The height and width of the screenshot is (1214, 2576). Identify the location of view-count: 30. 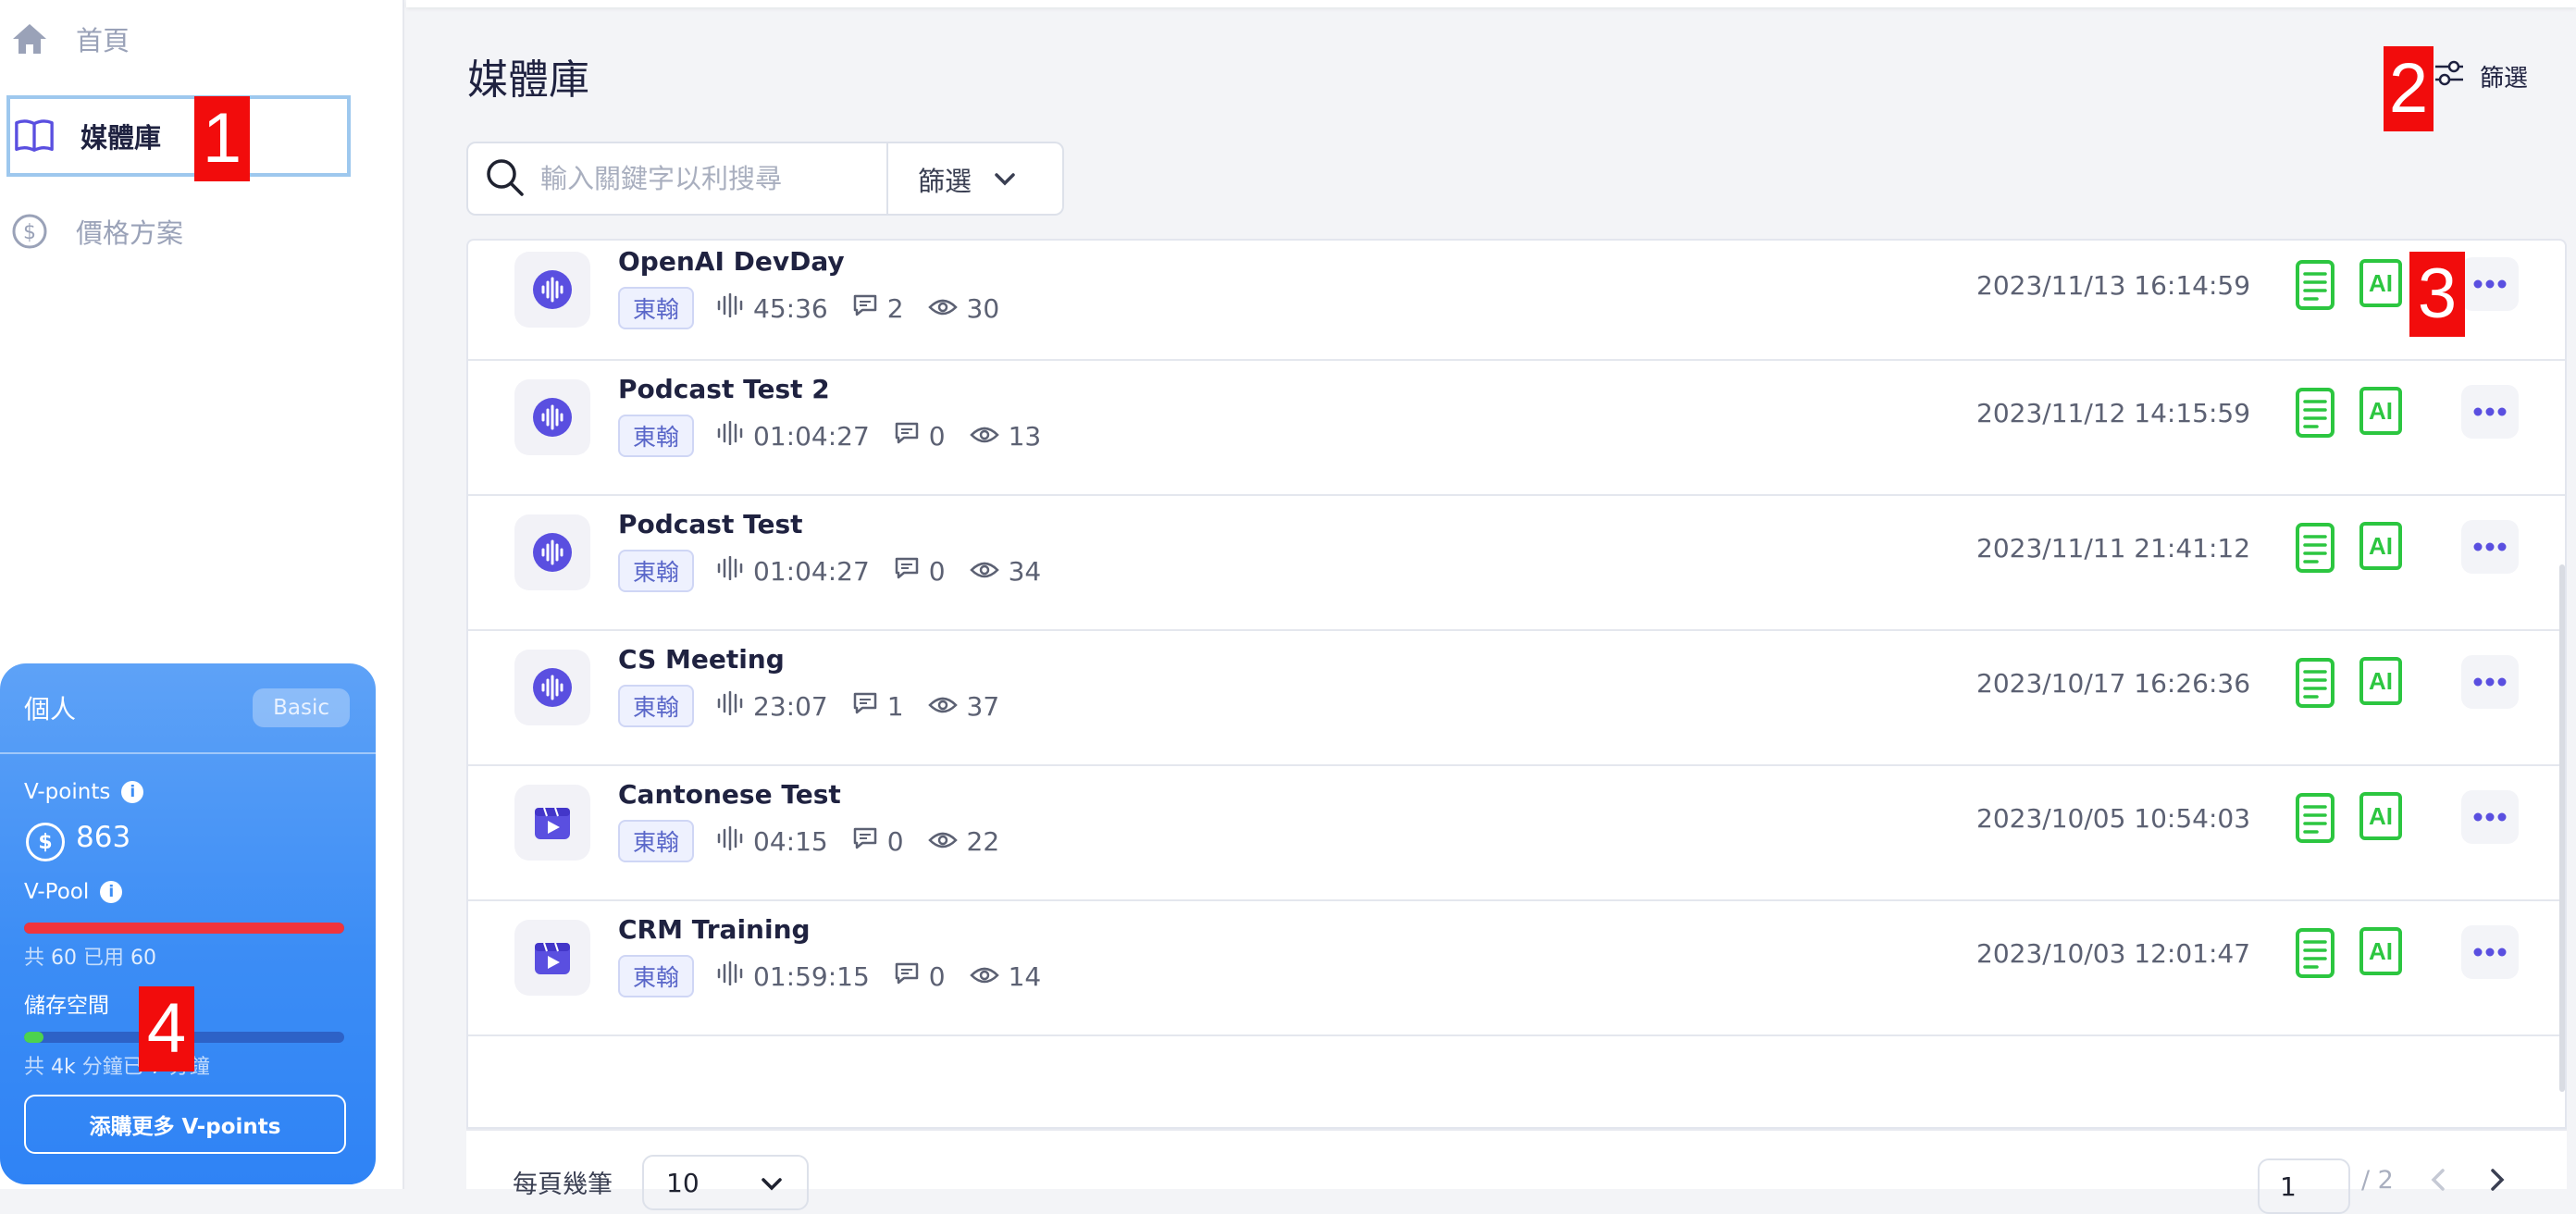
(963, 308).